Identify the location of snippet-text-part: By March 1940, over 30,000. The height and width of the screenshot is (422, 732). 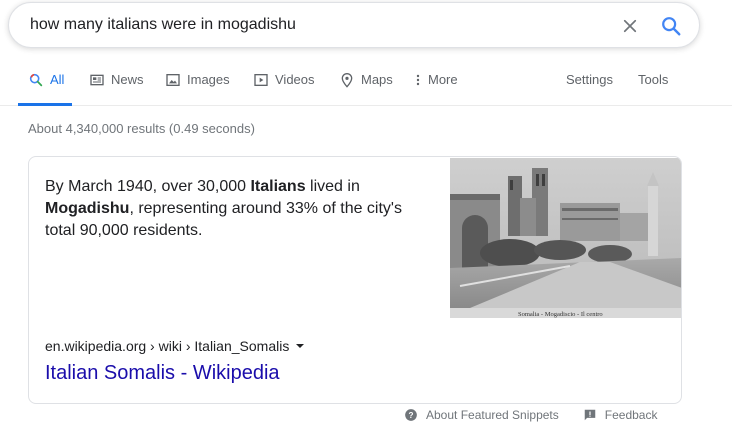
(148, 186).